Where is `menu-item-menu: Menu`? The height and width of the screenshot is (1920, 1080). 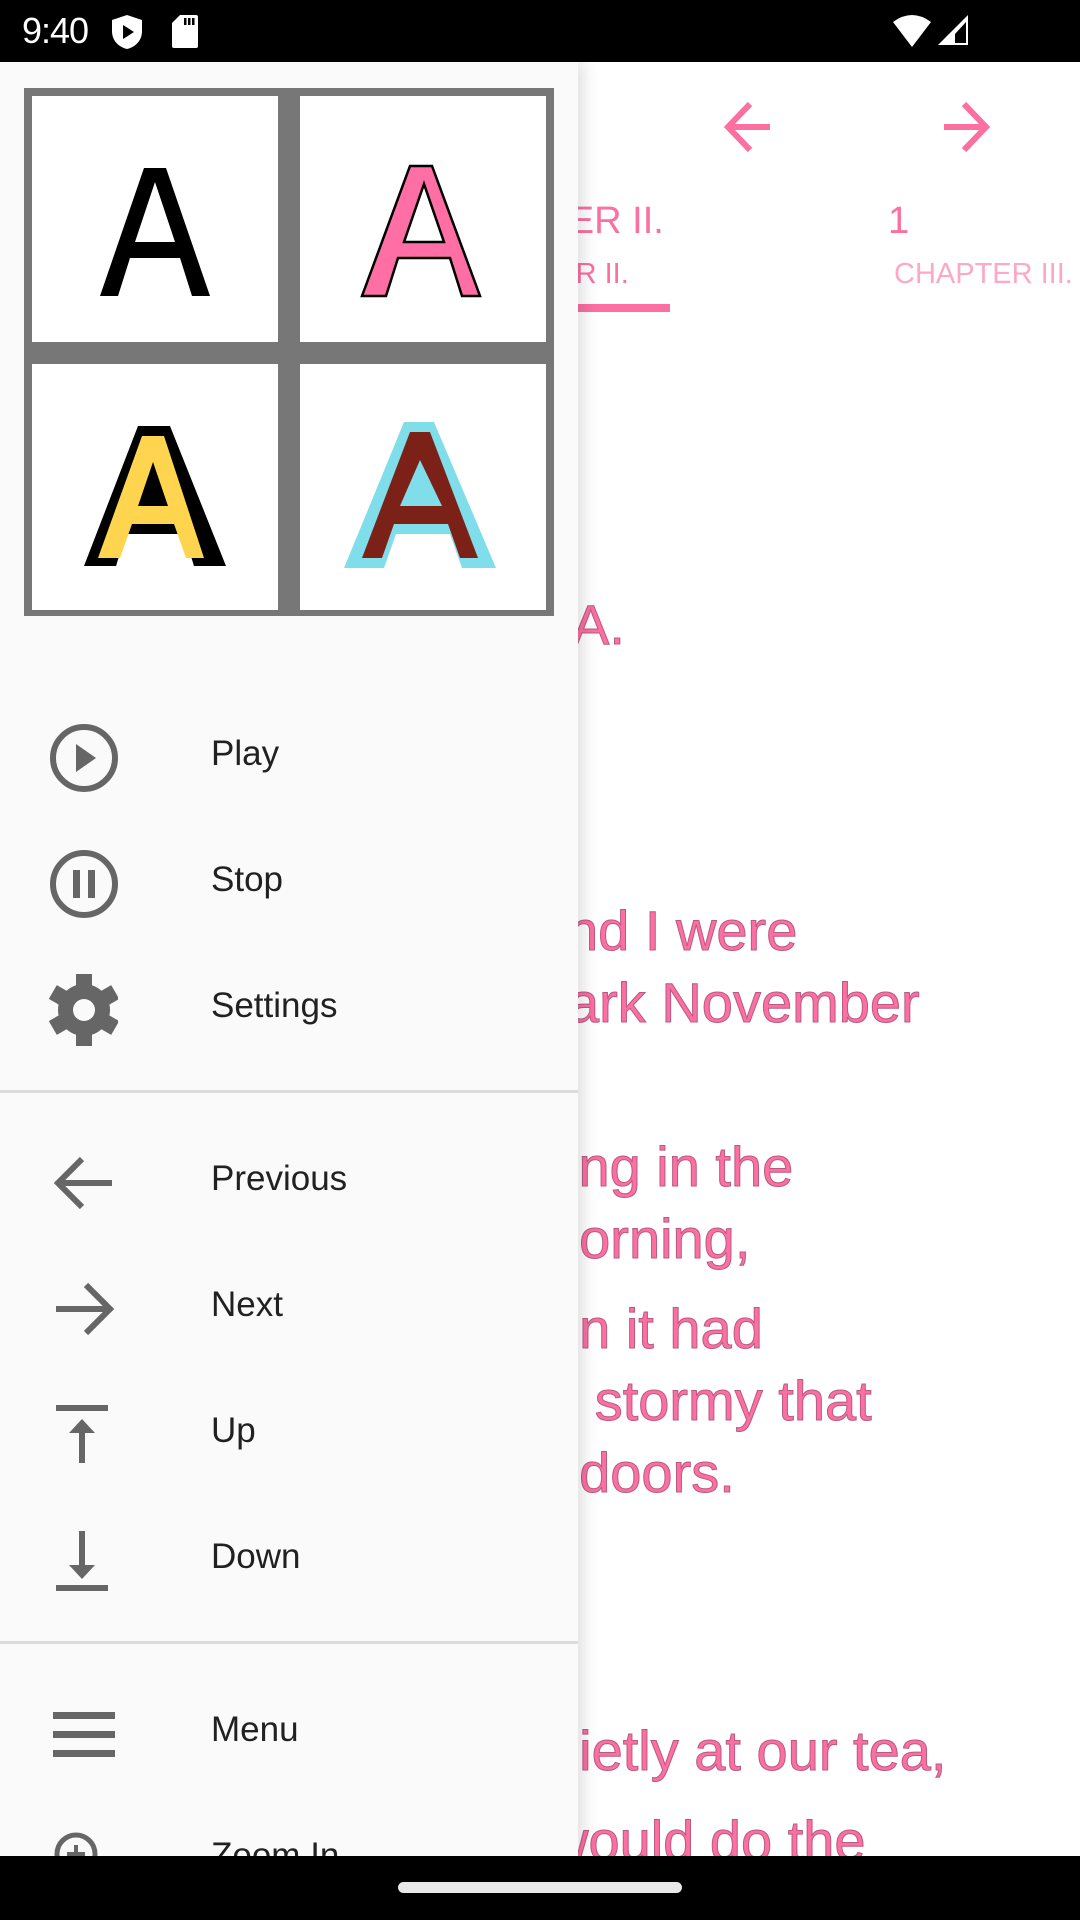
menu-item-menu: Menu is located at coordinates (289, 1730).